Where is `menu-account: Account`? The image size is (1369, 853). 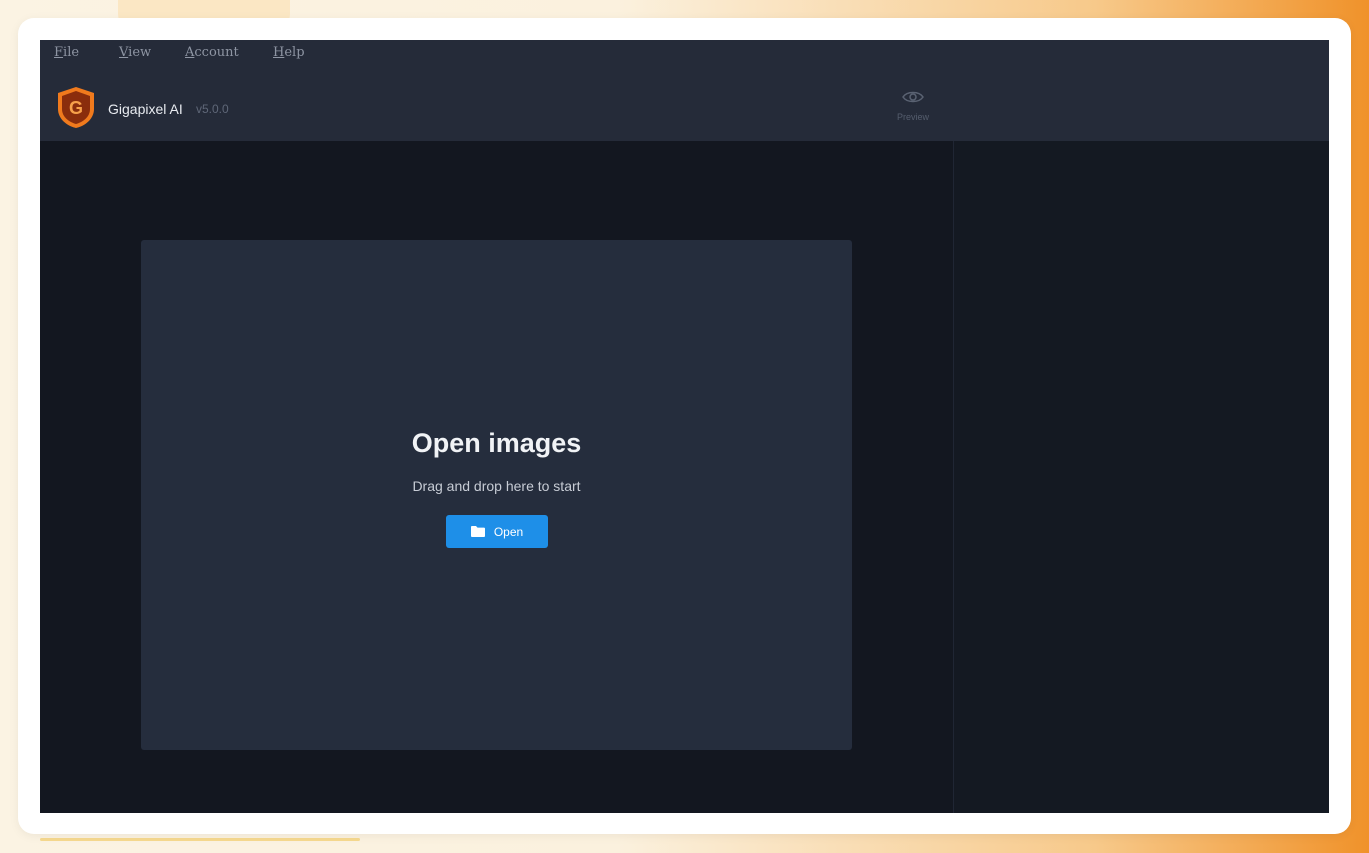 menu-account: Account is located at coordinates (212, 52).